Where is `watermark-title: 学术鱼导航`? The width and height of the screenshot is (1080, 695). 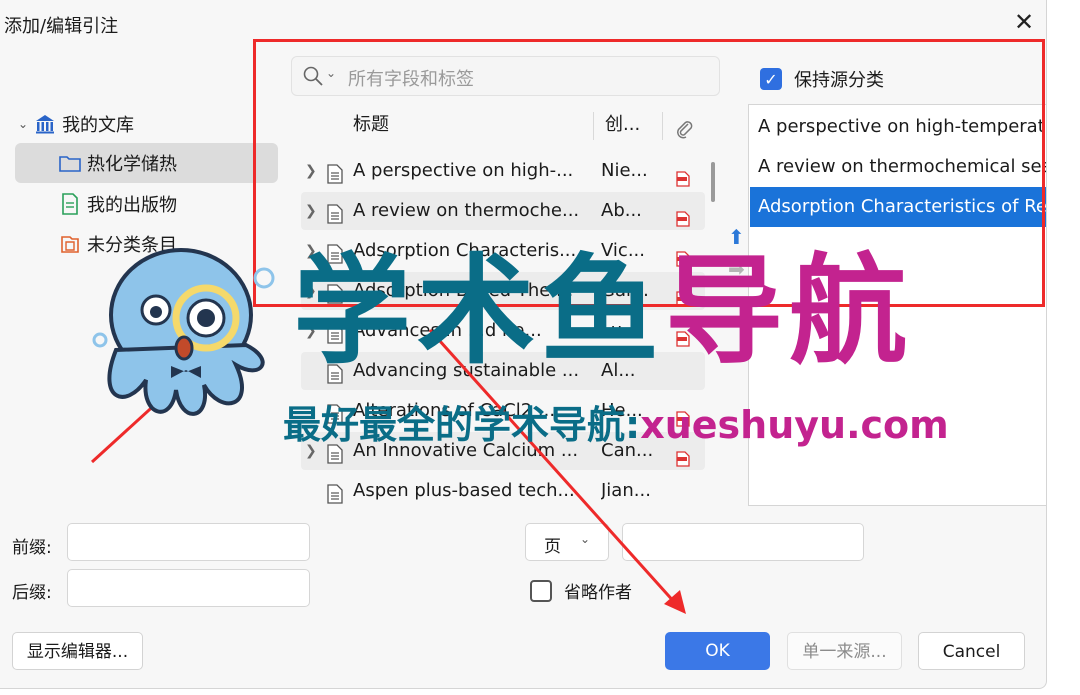 watermark-title: 学术鱼导航 is located at coordinates (603, 311).